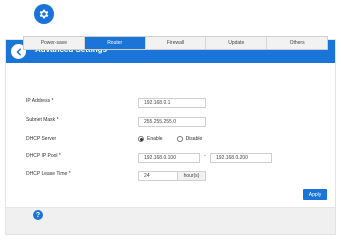  Describe the element at coordinates (241, 158) in the screenshot. I see `dhcp-pool-end-field: 192.168.0.200` at that location.